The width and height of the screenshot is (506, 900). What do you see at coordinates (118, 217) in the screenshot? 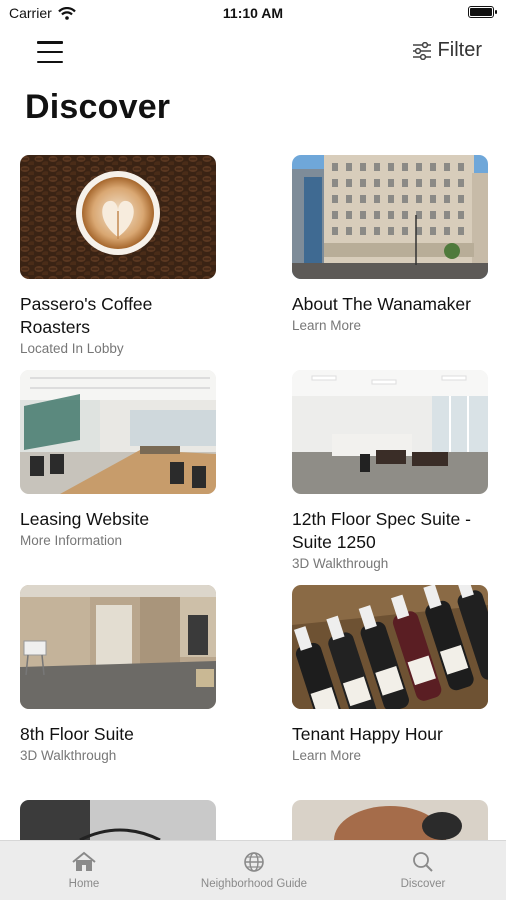
I see `card-image-latte` at bounding box center [118, 217].